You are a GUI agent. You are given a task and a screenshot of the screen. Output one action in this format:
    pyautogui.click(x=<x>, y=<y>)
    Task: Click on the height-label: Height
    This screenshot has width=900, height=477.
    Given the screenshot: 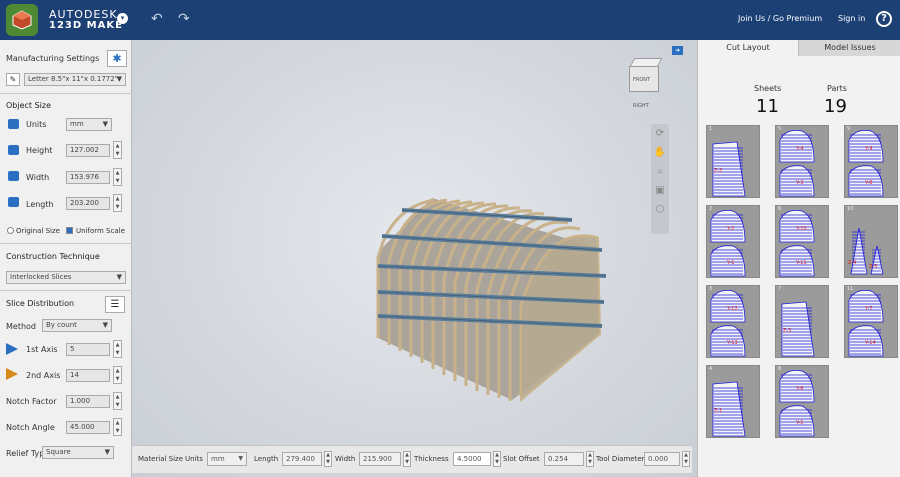 What is the action you would take?
    pyautogui.click(x=39, y=150)
    